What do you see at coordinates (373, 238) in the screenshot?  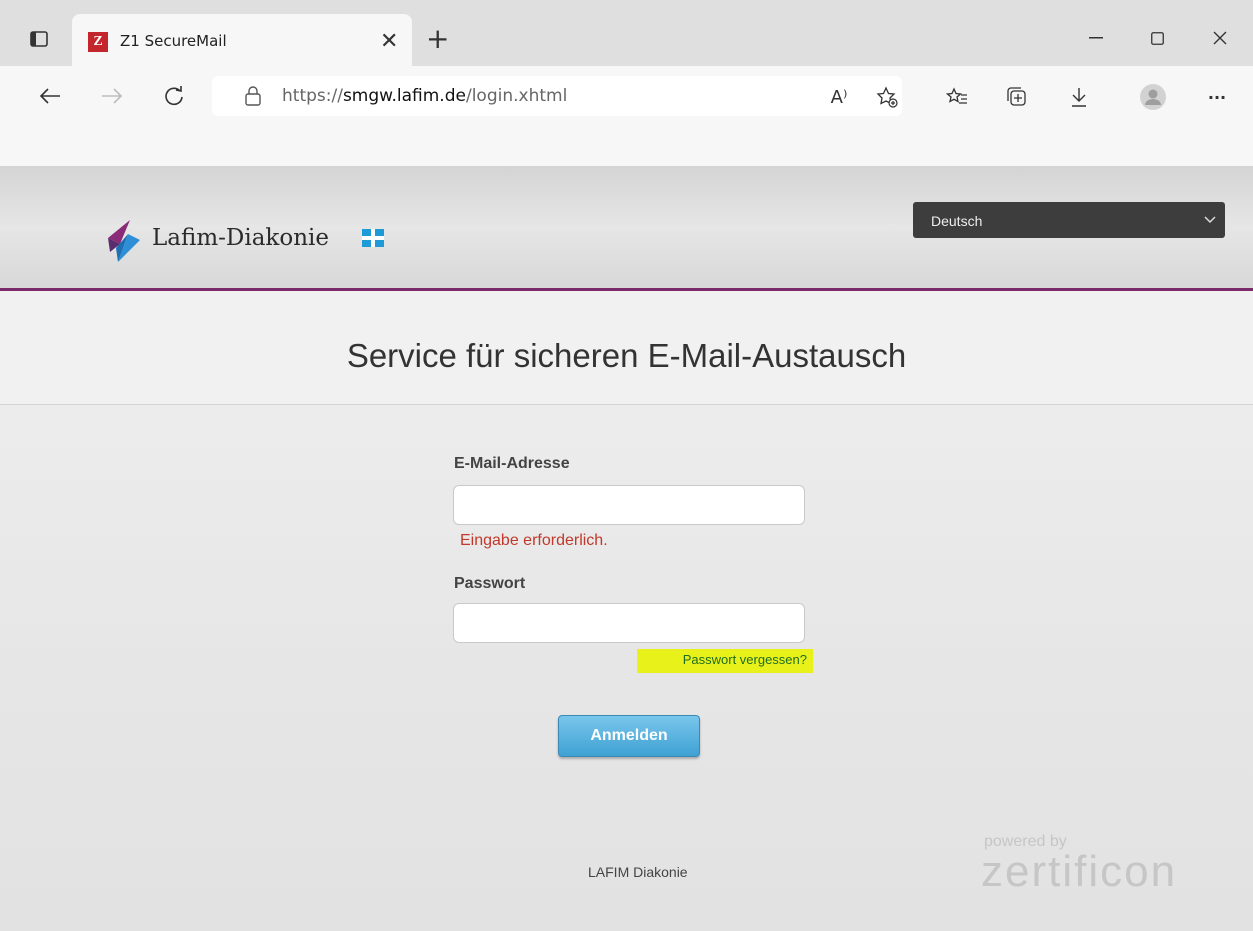 I see `diakonie-cross-icon` at bounding box center [373, 238].